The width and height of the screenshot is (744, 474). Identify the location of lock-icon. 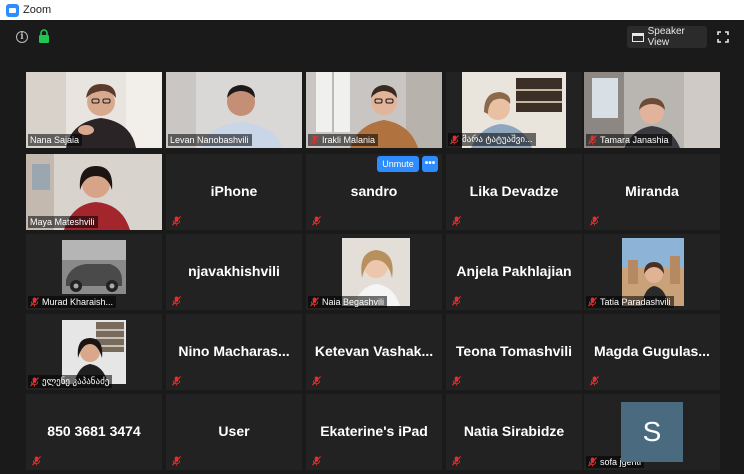
(44, 36).